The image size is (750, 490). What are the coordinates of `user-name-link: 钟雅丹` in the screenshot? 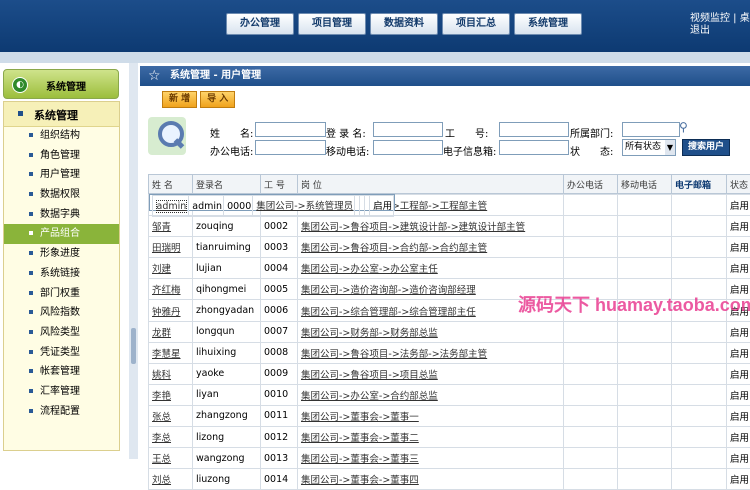 It's located at (166, 312).